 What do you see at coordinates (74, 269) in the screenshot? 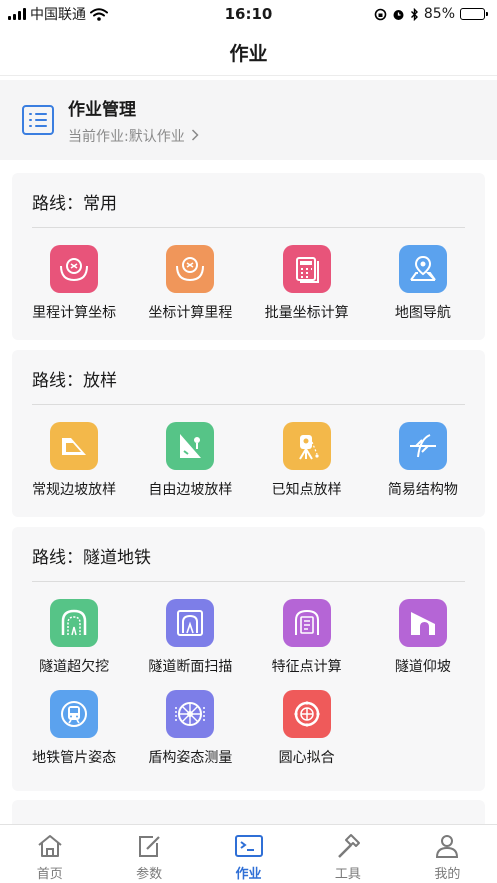
I see `mileage-to-coord-icon` at bounding box center [74, 269].